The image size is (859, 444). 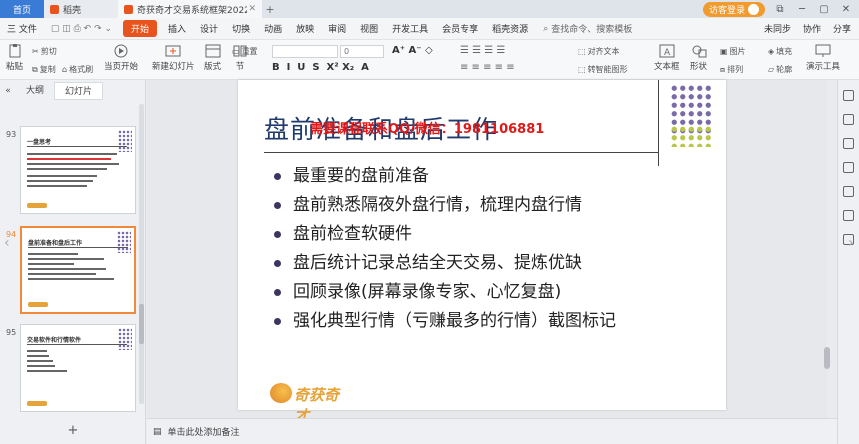 I want to click on selection-pane-icon, so click(x=848, y=191).